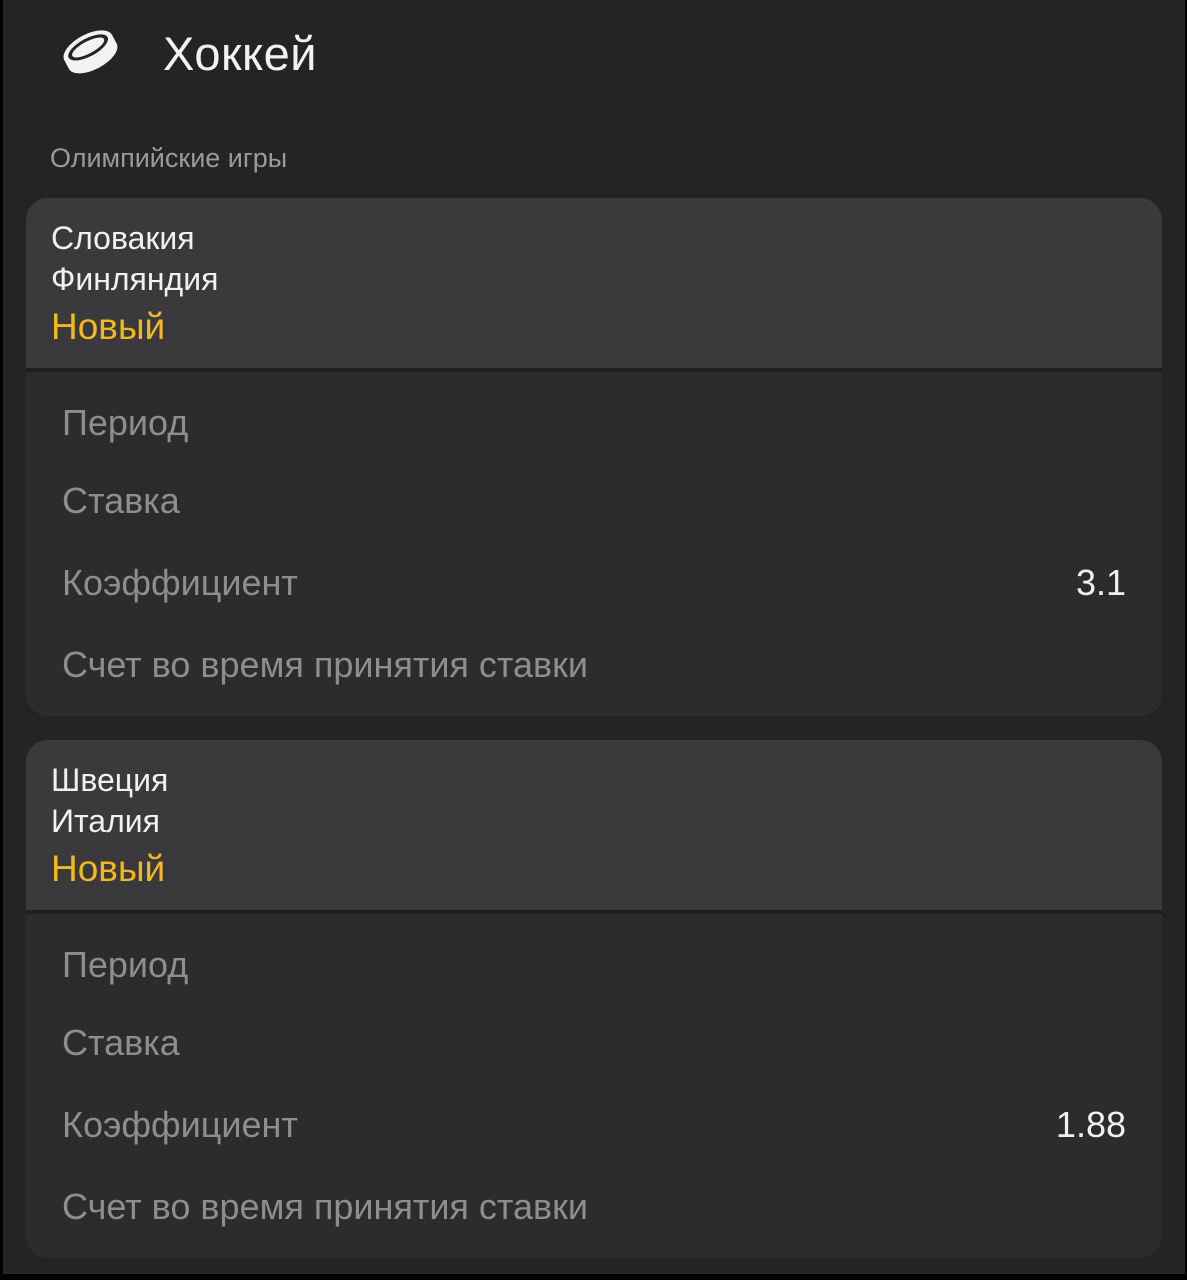  I want to click on team-away: Италия, so click(105, 821).